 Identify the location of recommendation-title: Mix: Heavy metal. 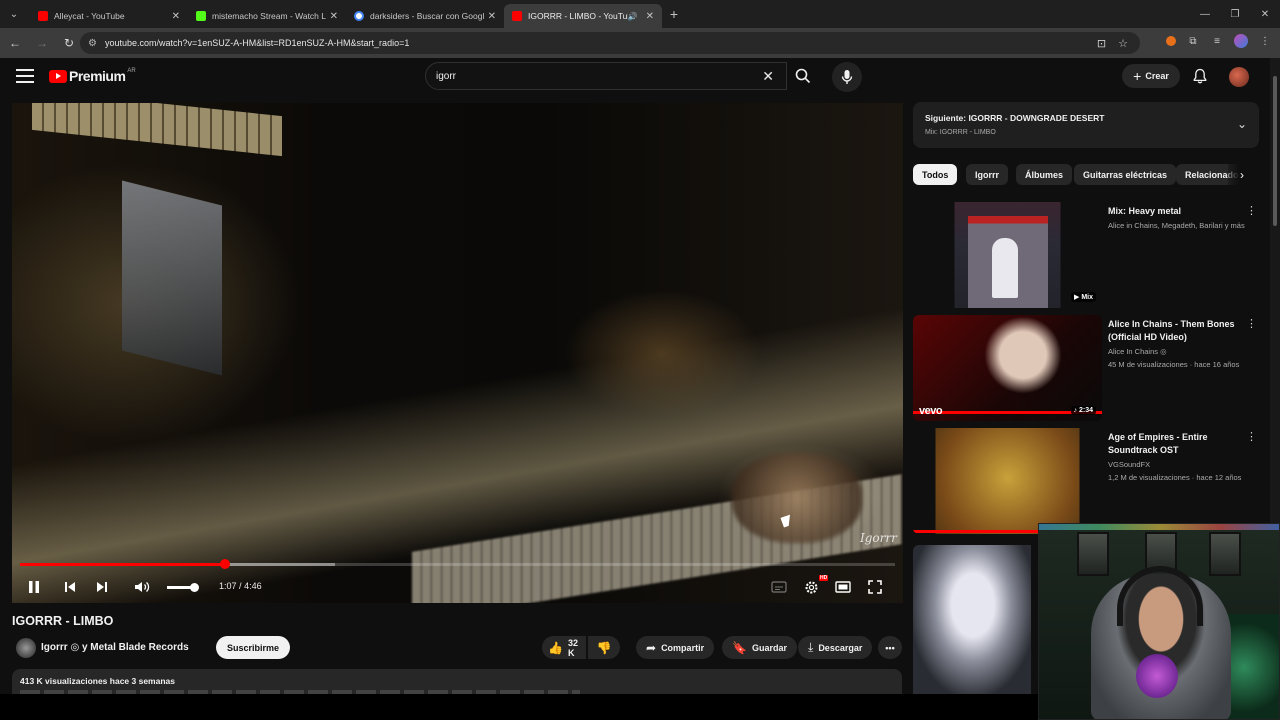
(1173, 211).